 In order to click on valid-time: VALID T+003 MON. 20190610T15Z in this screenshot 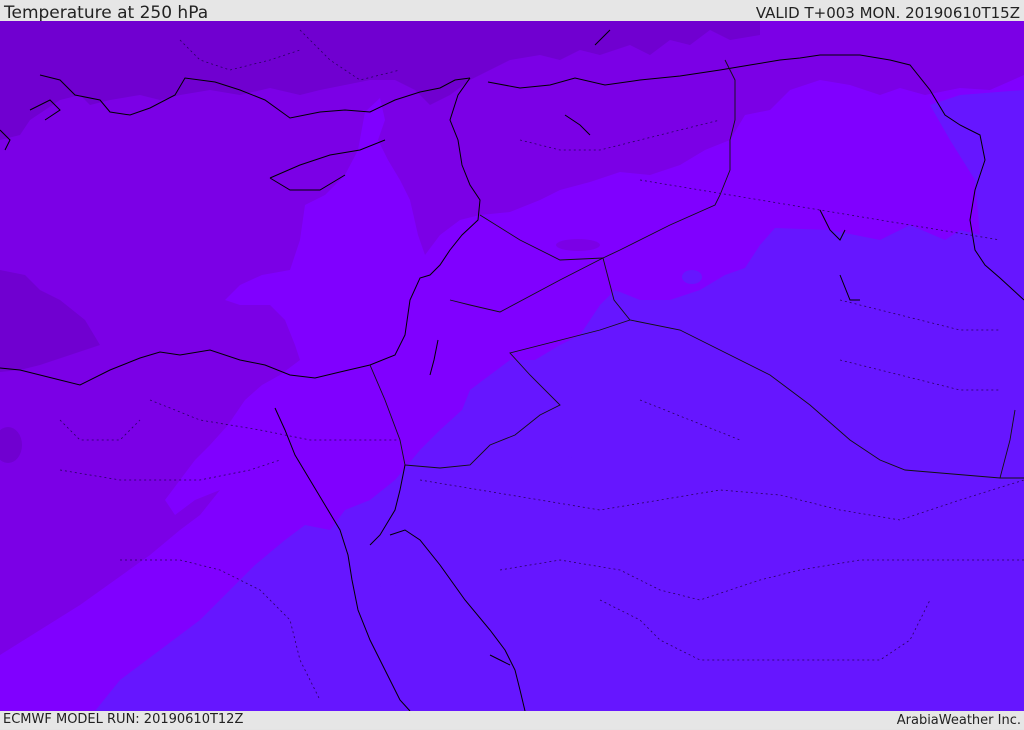, I will do `click(887, 13)`.